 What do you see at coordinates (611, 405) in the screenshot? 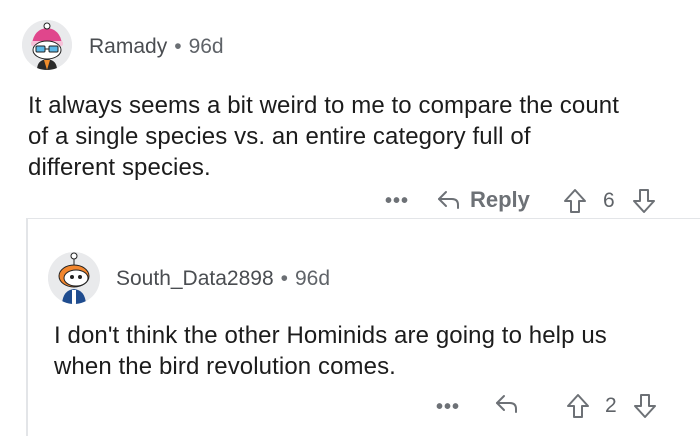
I see `vote-score: 2` at bounding box center [611, 405].